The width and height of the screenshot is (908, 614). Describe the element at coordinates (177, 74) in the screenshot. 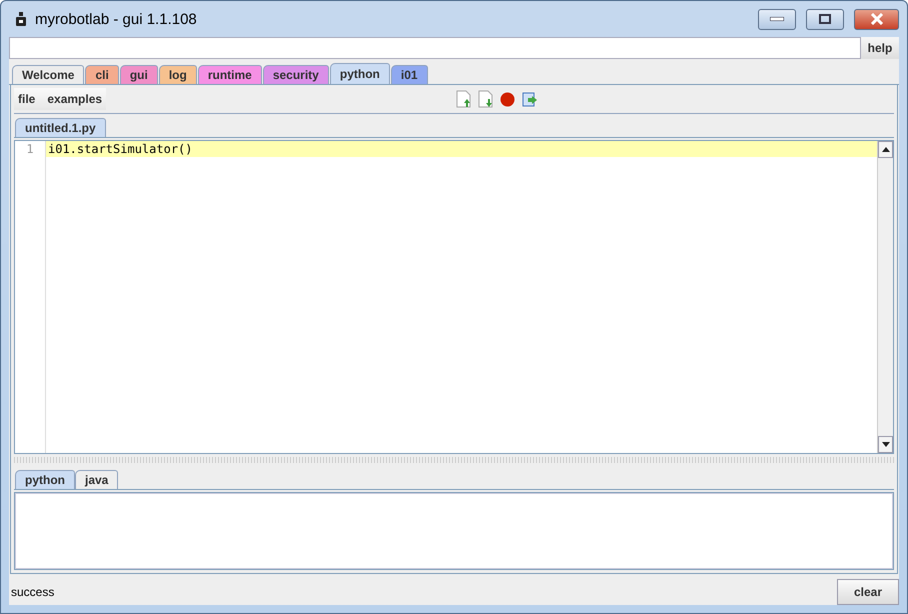

I see `service-tab: log` at that location.